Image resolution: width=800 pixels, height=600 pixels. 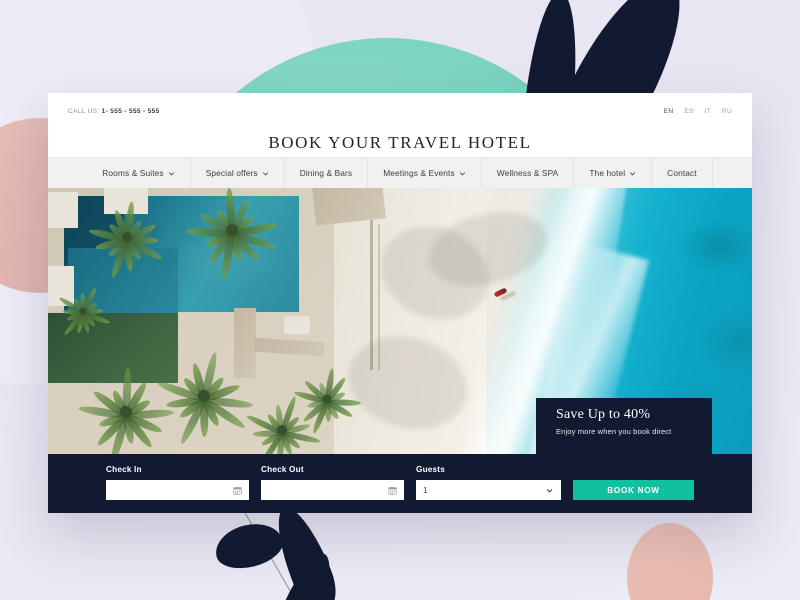 What do you see at coordinates (400, 111) in the screenshot?
I see `utility-bar: CALL US: 1- 555 - 555 - 555 EN ES IT RU` at bounding box center [400, 111].